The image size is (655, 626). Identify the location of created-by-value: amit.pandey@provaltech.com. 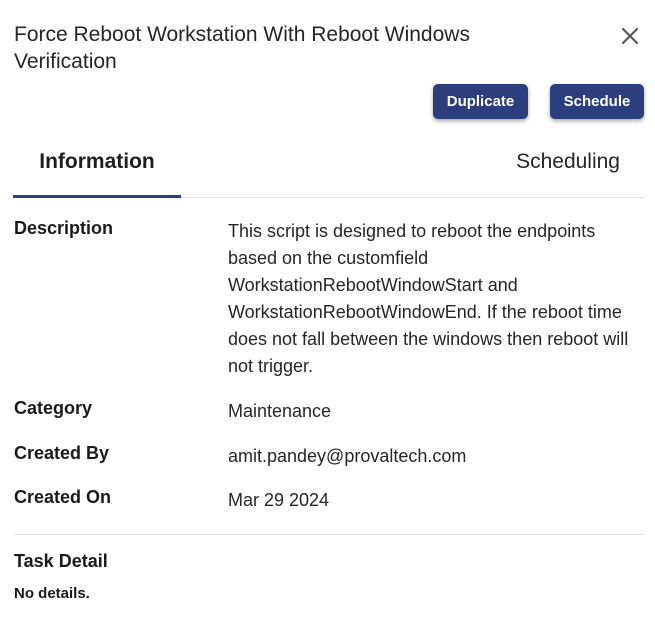
(347, 456).